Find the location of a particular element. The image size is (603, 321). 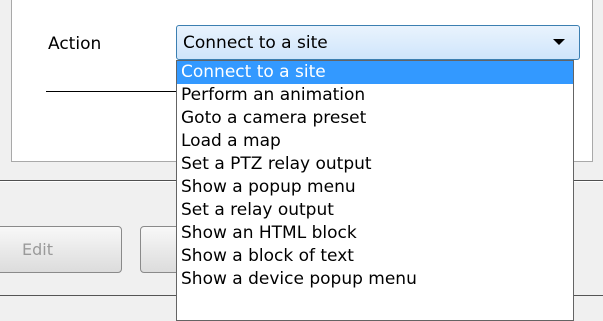

panel-divider is located at coordinates (121, 91).